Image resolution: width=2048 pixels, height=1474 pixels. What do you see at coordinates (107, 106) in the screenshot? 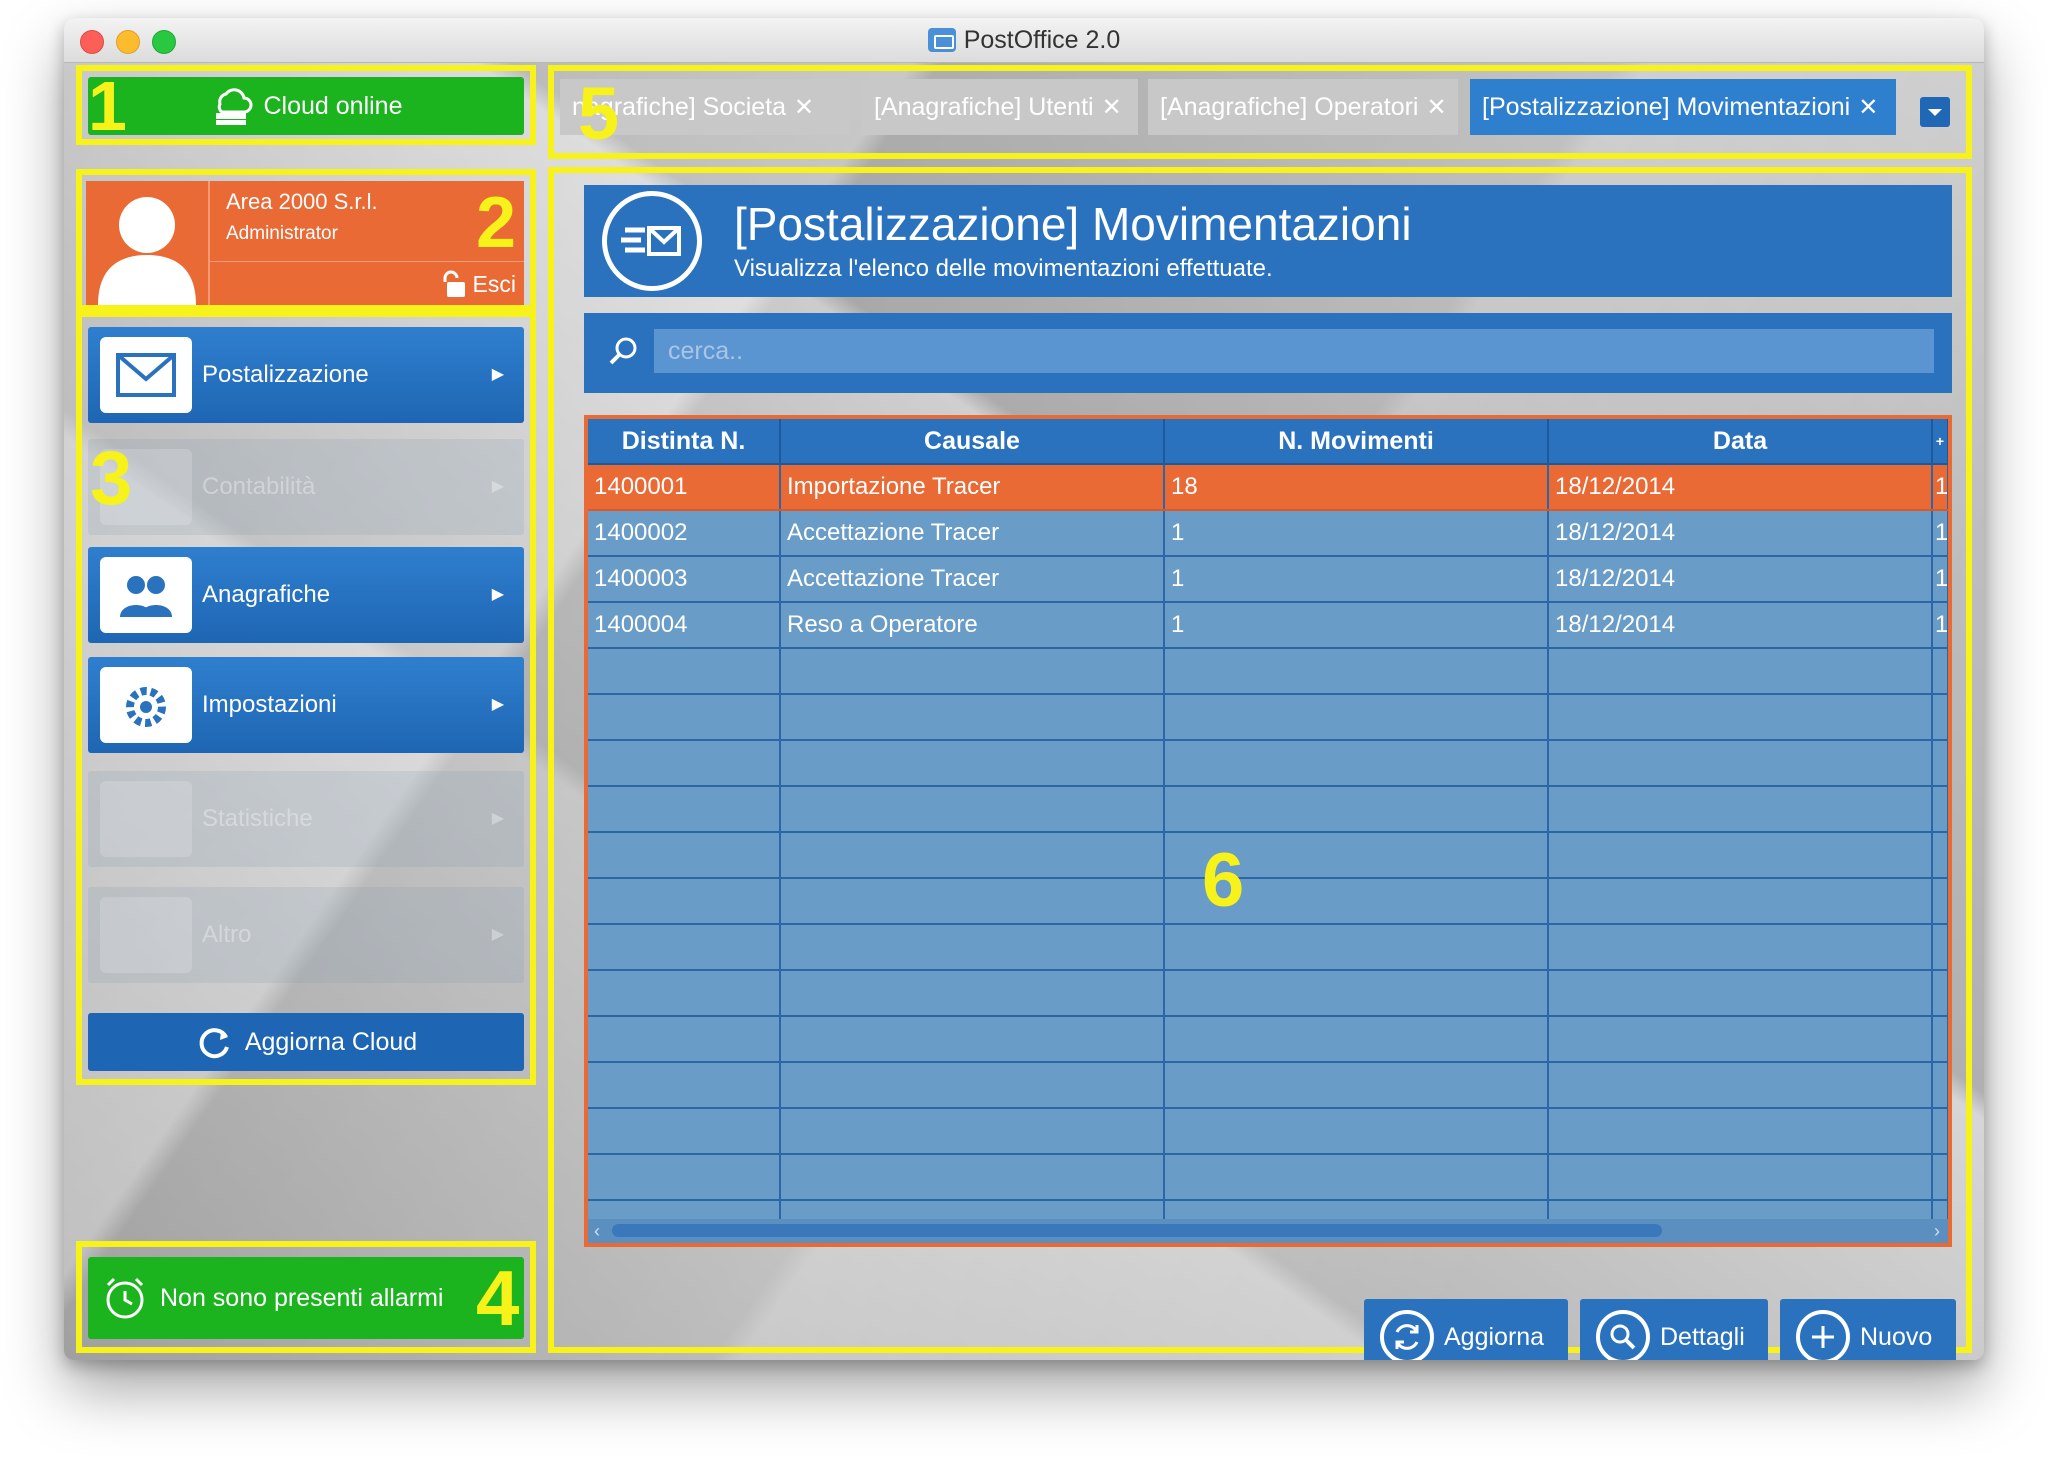
I see `annotation-1: 1` at bounding box center [107, 106].